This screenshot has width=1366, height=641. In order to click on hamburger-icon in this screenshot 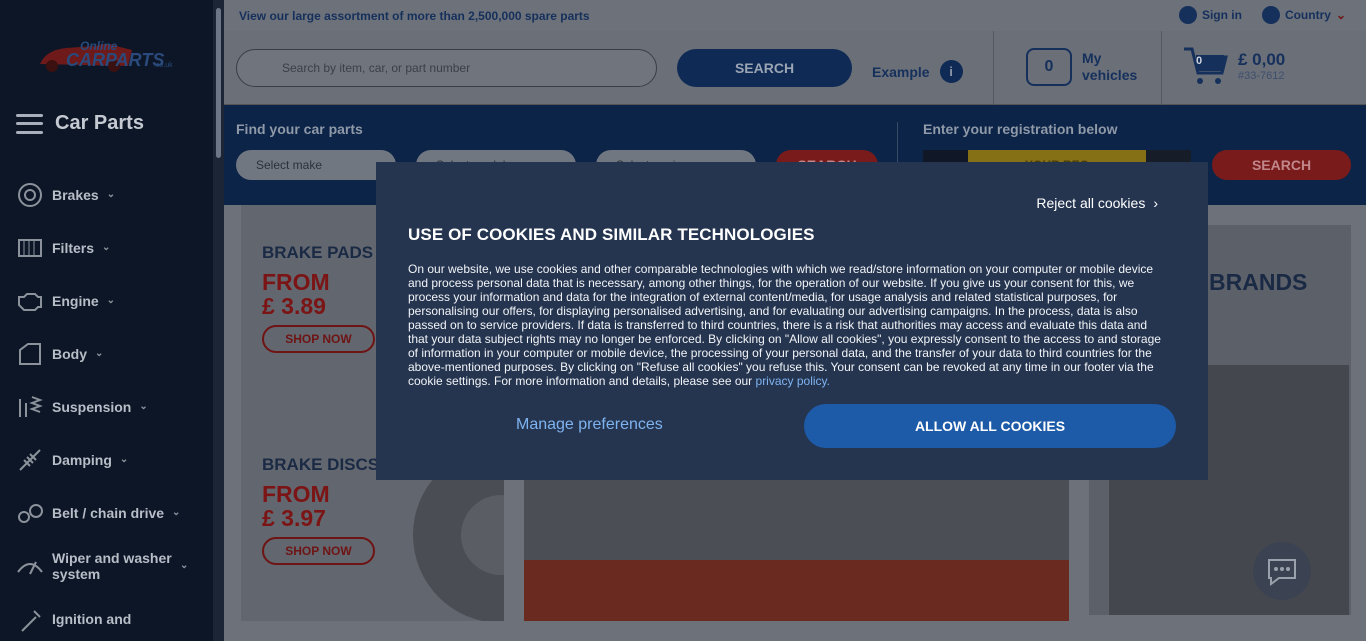, I will do `click(29, 123)`.